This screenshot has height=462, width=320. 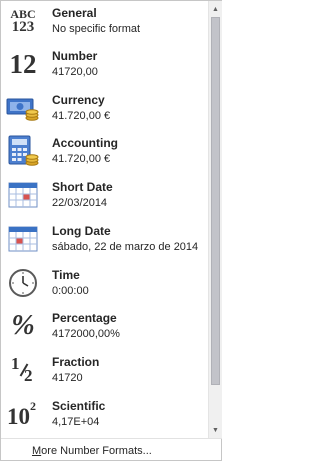 I want to click on format-name: Fraction, so click(x=76, y=362).